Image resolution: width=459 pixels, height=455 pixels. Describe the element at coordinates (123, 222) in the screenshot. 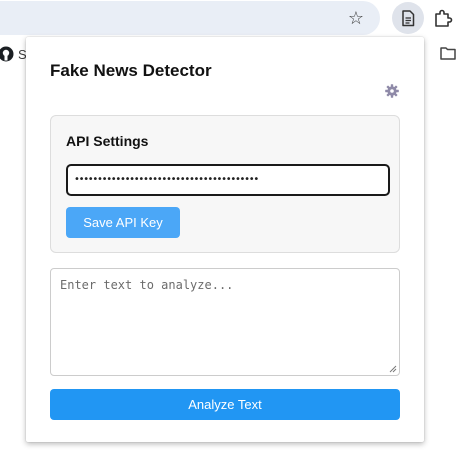

I see `save-api-key-button: Save API Key` at that location.